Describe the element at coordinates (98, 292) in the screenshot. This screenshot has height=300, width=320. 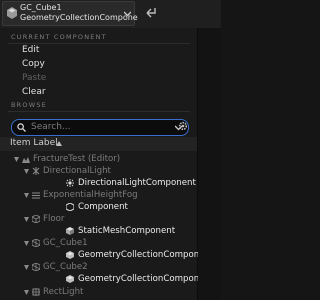
I see `tree-row-actor: RectLight` at that location.